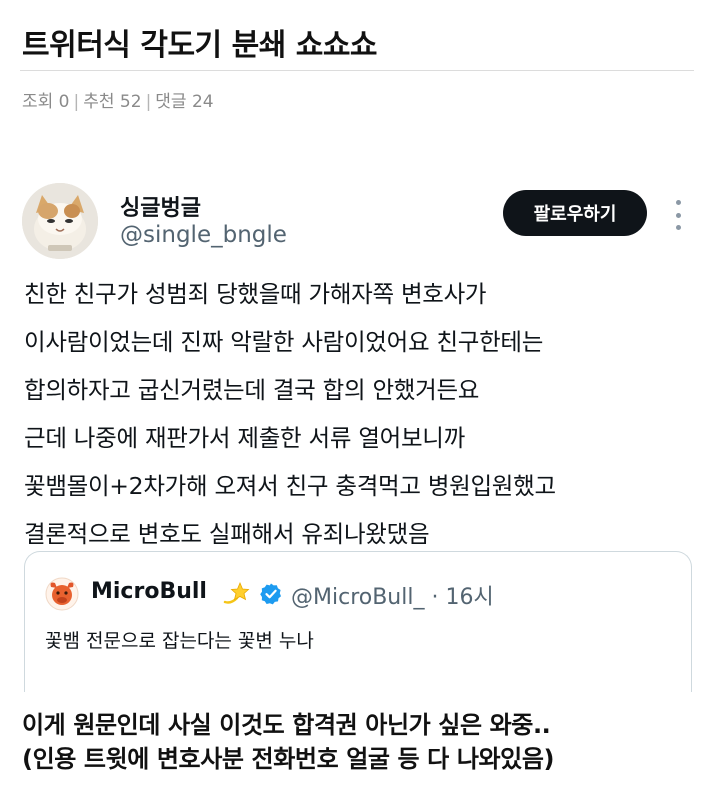 Image resolution: width=714 pixels, height=800 pixels. What do you see at coordinates (200, 45) in the screenshot?
I see `post-title: 트위터식 각도기 분쇄 쇼쇼쇼` at bounding box center [200, 45].